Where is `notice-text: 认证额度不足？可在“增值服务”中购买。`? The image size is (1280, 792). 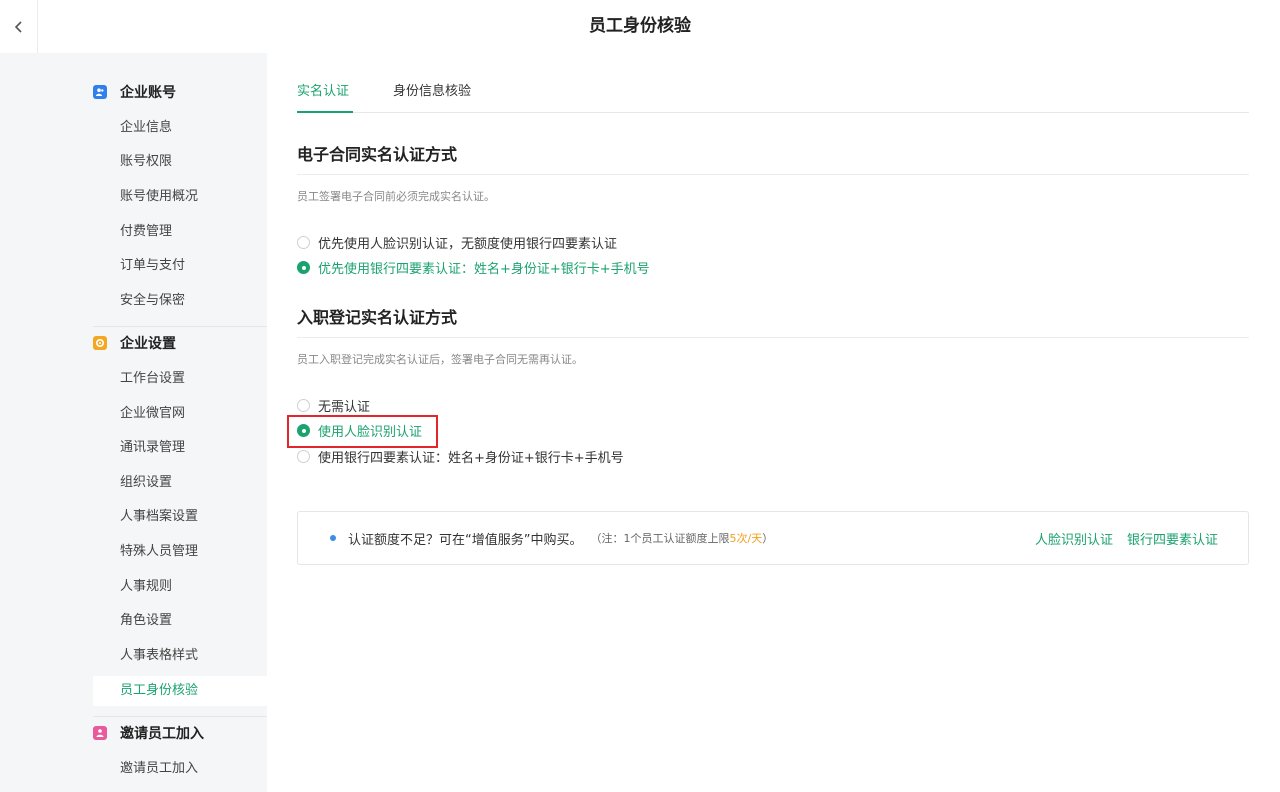 notice-text: 认证额度不足？可在“增值服务”中购买。 is located at coordinates (465, 540).